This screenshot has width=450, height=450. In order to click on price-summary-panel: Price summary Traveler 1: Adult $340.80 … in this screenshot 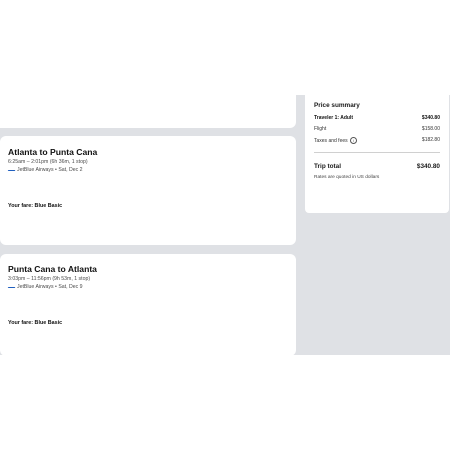, I will do `click(377, 154)`.